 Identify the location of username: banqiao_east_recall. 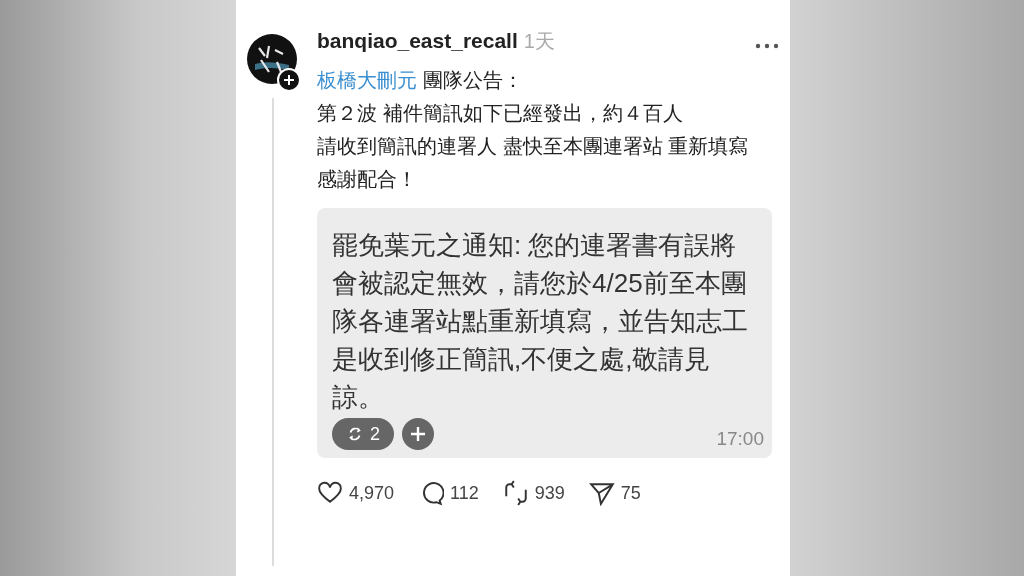
(417, 41).